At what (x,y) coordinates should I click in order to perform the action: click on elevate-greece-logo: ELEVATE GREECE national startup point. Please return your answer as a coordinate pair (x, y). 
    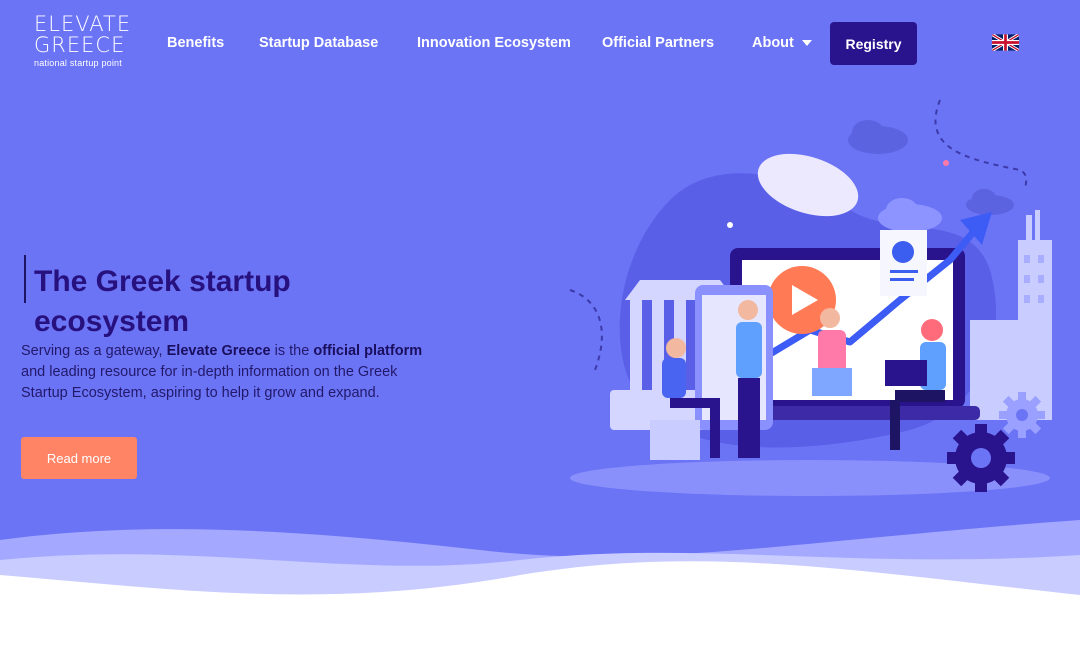
    Looking at the image, I should click on (89, 44).